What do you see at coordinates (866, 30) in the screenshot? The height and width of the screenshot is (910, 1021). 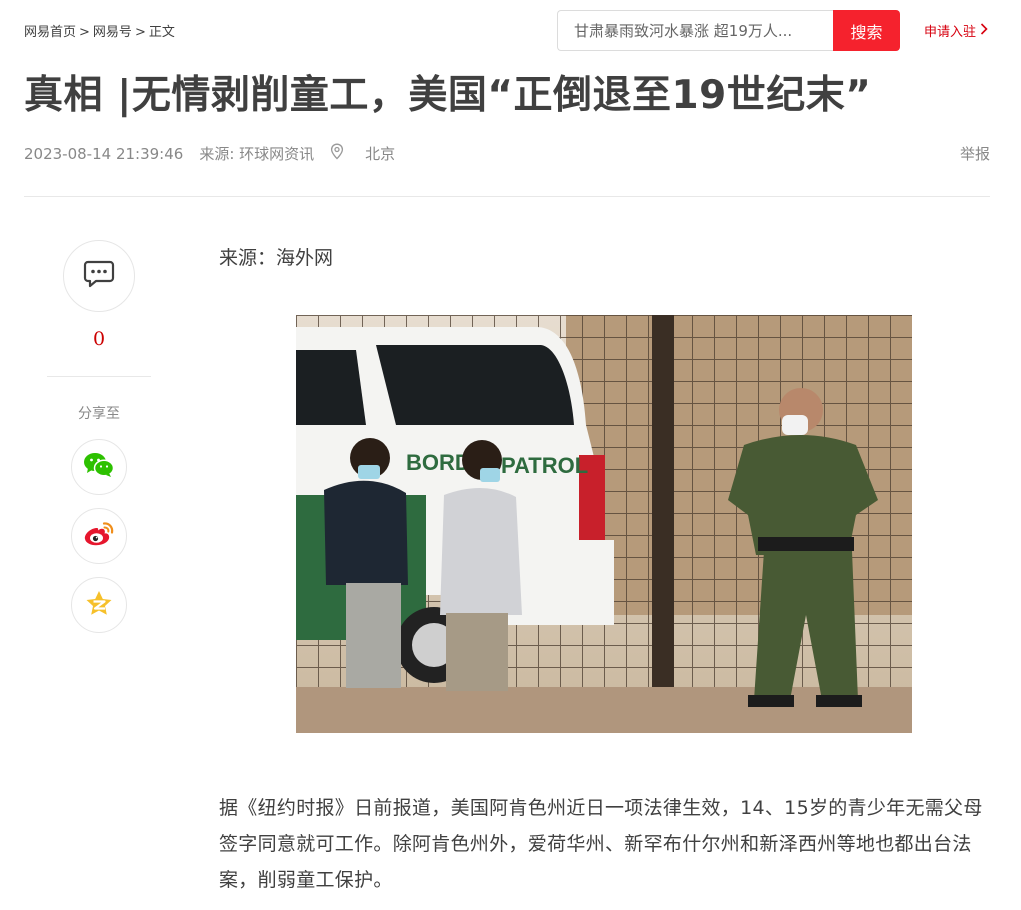 I see `search-button: 搜索` at bounding box center [866, 30].